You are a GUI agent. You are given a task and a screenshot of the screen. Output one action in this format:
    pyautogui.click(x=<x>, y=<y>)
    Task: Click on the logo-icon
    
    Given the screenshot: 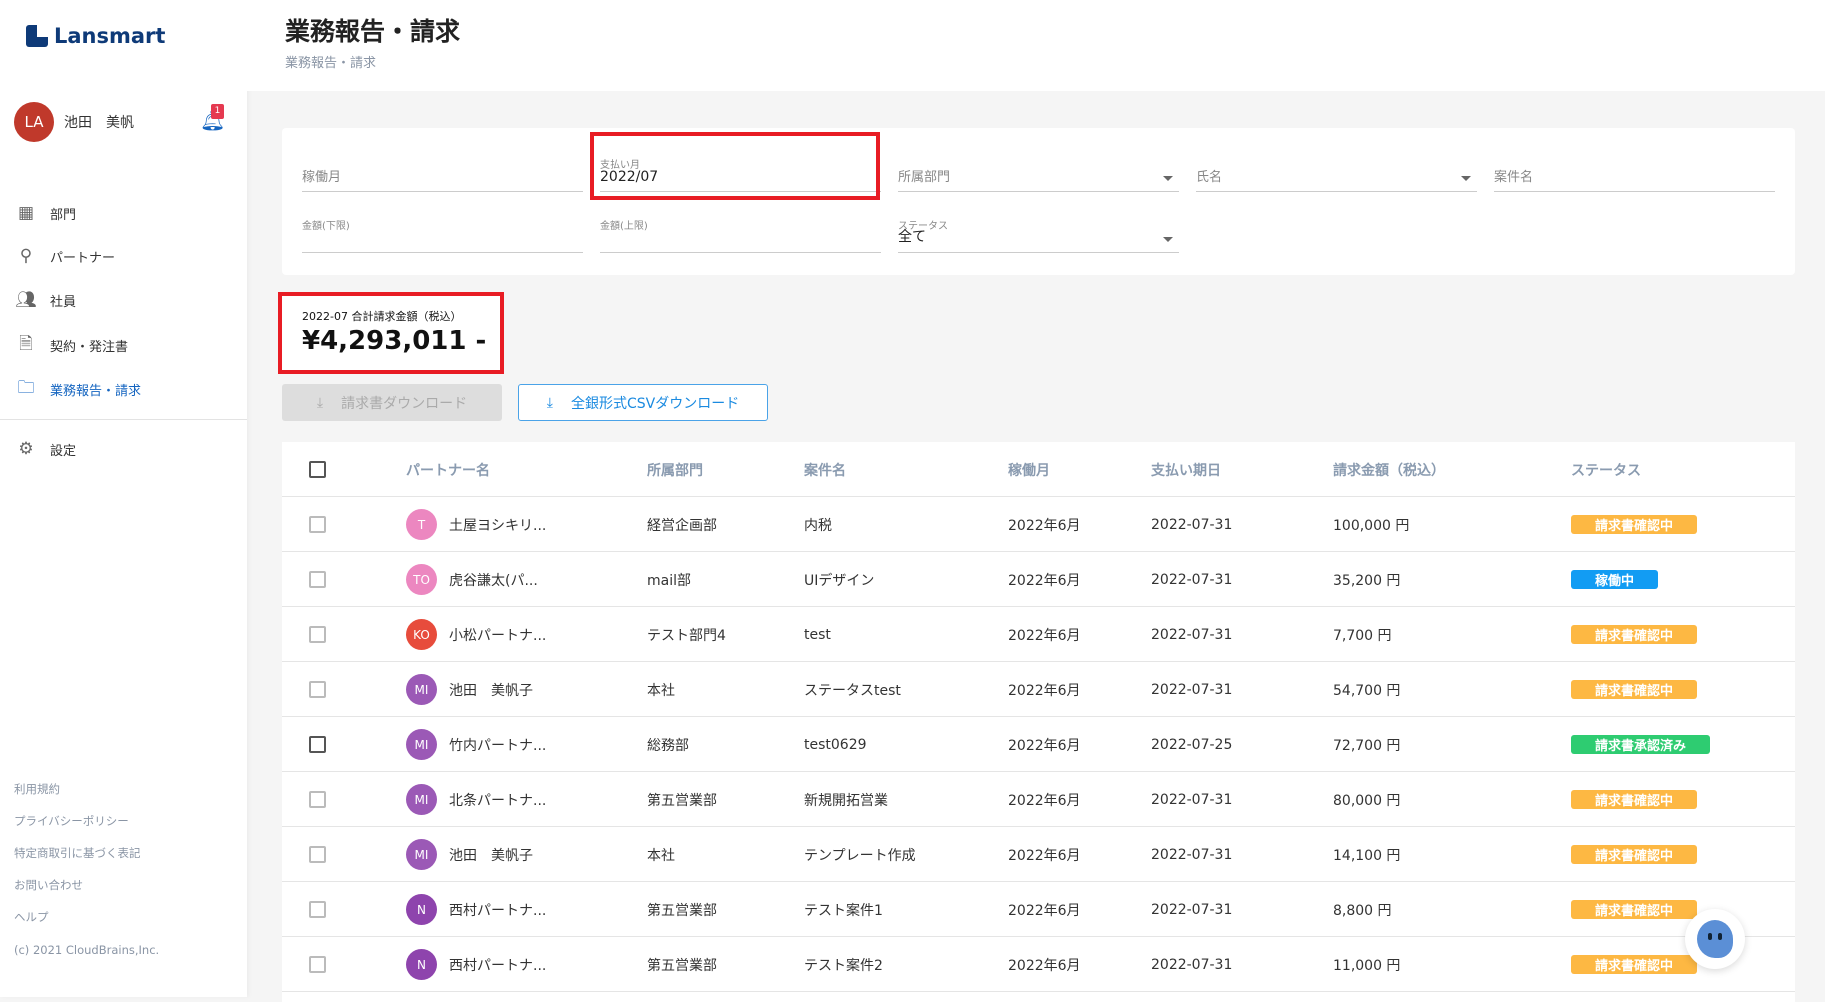 What is the action you would take?
    pyautogui.click(x=37, y=36)
    